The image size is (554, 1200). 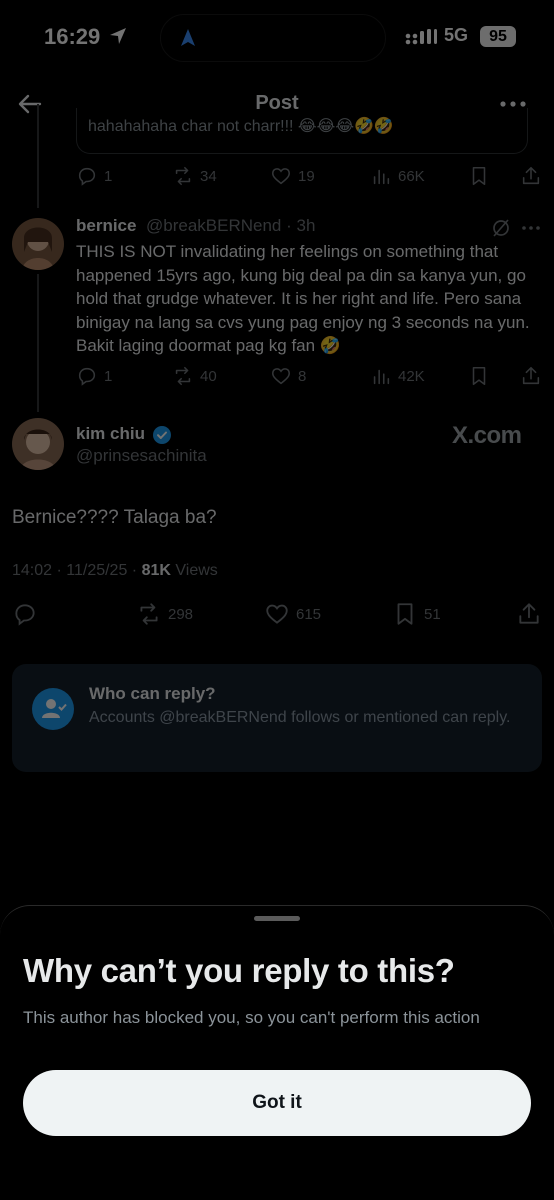 I want to click on author-name: kim chiu, so click(x=110, y=434).